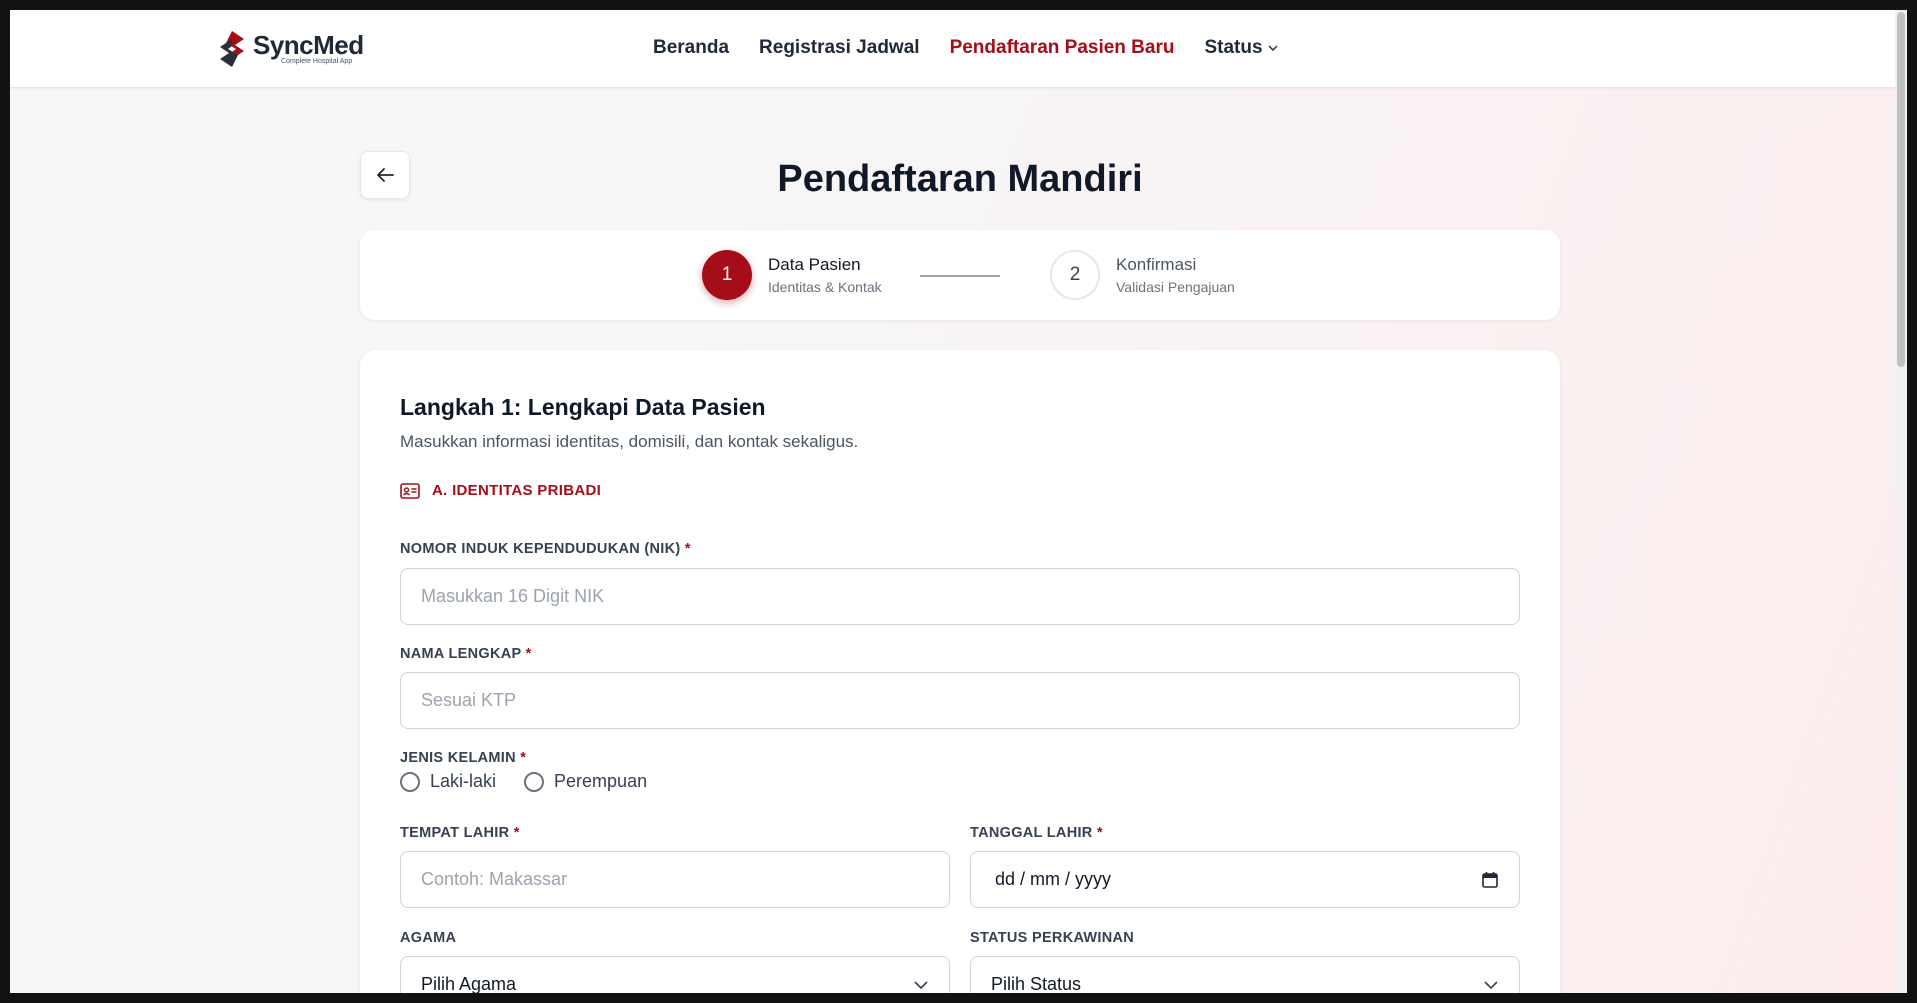  Describe the element at coordinates (1175, 287) in the screenshot. I see `step-2-subtitle: Validasi Pengajuan` at that location.